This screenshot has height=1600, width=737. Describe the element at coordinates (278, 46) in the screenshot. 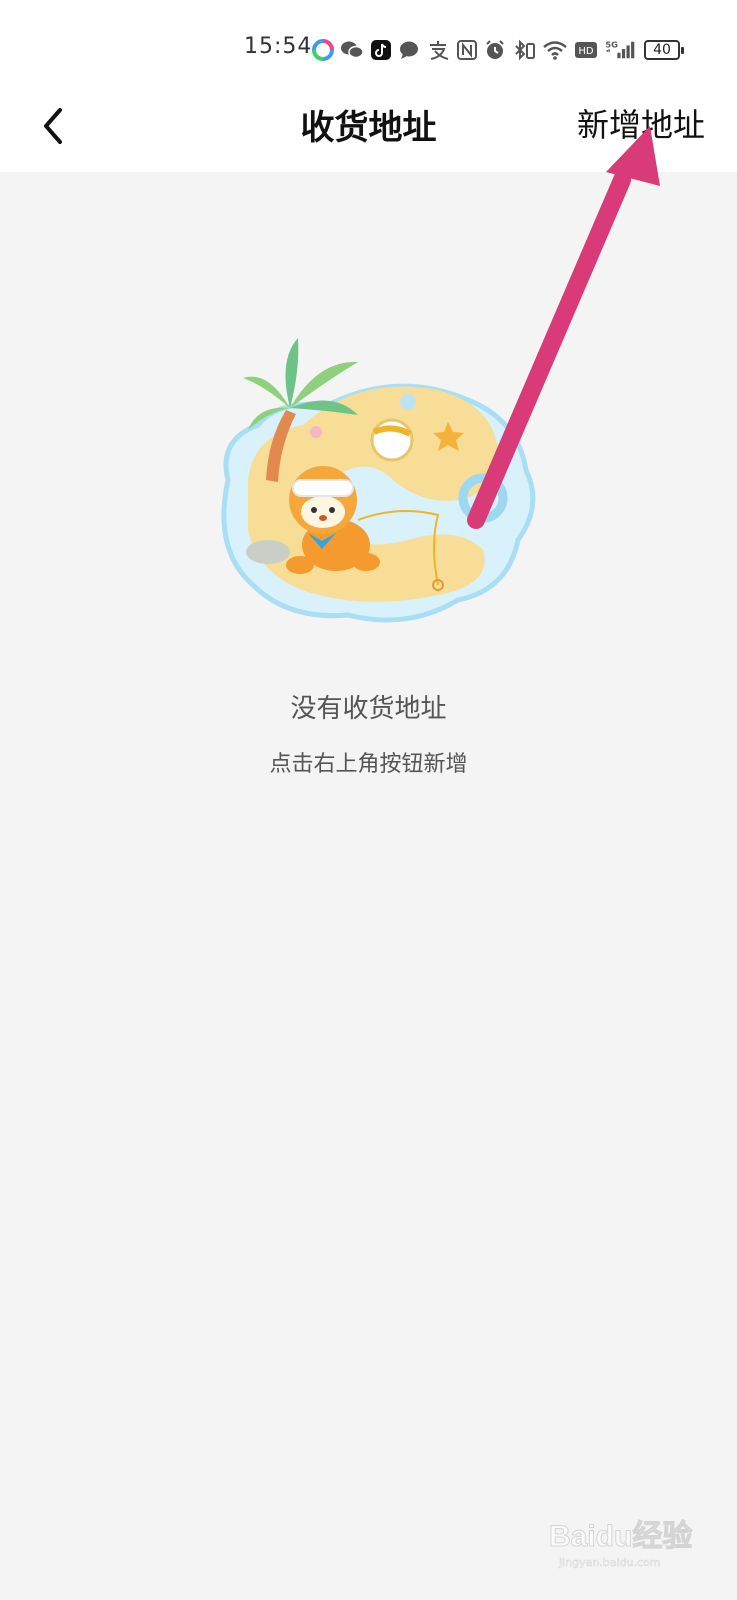

I see `status-time: 15:54` at that location.